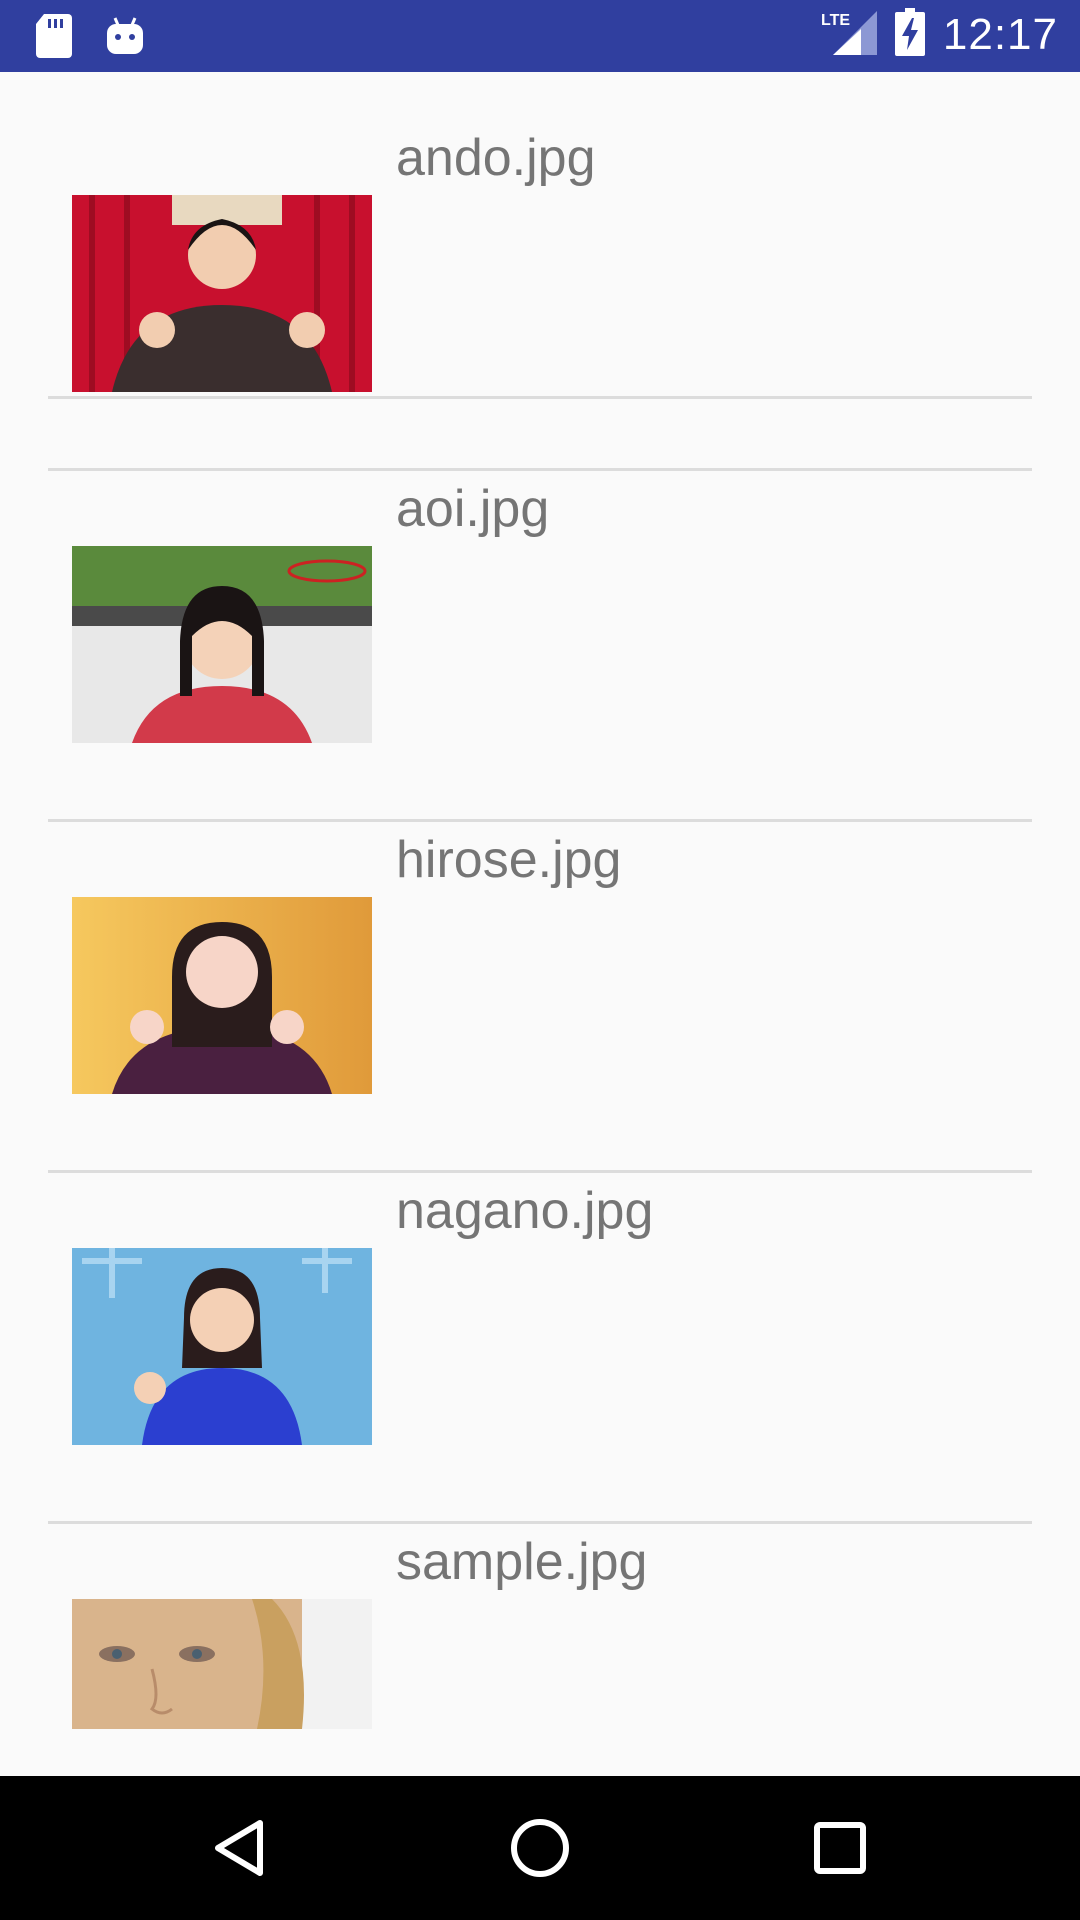 This screenshot has height=1920, width=1080. Describe the element at coordinates (473, 509) in the screenshot. I see `file-name: aoi.jpg` at that location.